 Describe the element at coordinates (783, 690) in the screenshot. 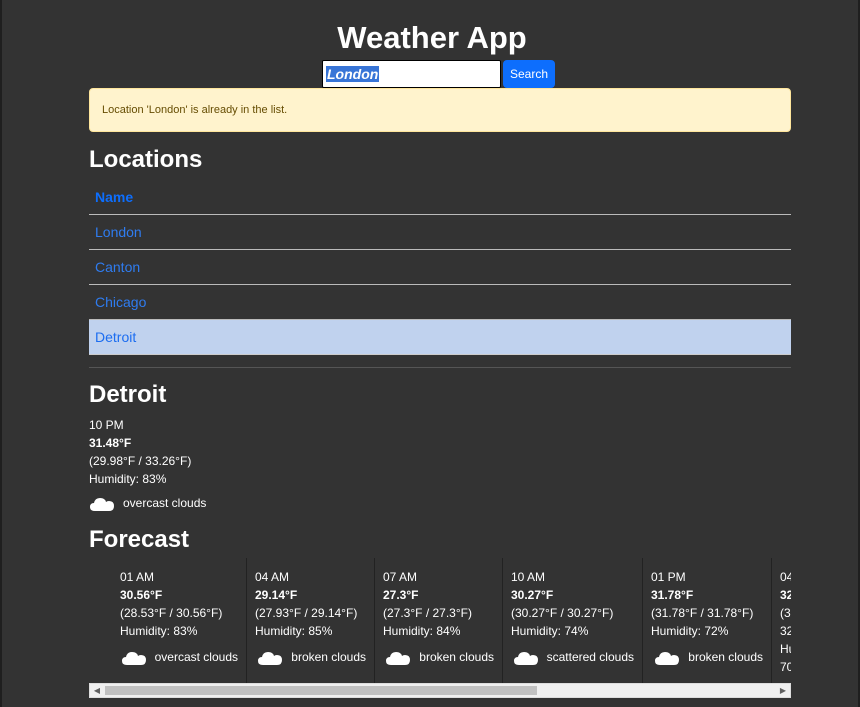

I see `scroll-right-icon: ▶` at that location.